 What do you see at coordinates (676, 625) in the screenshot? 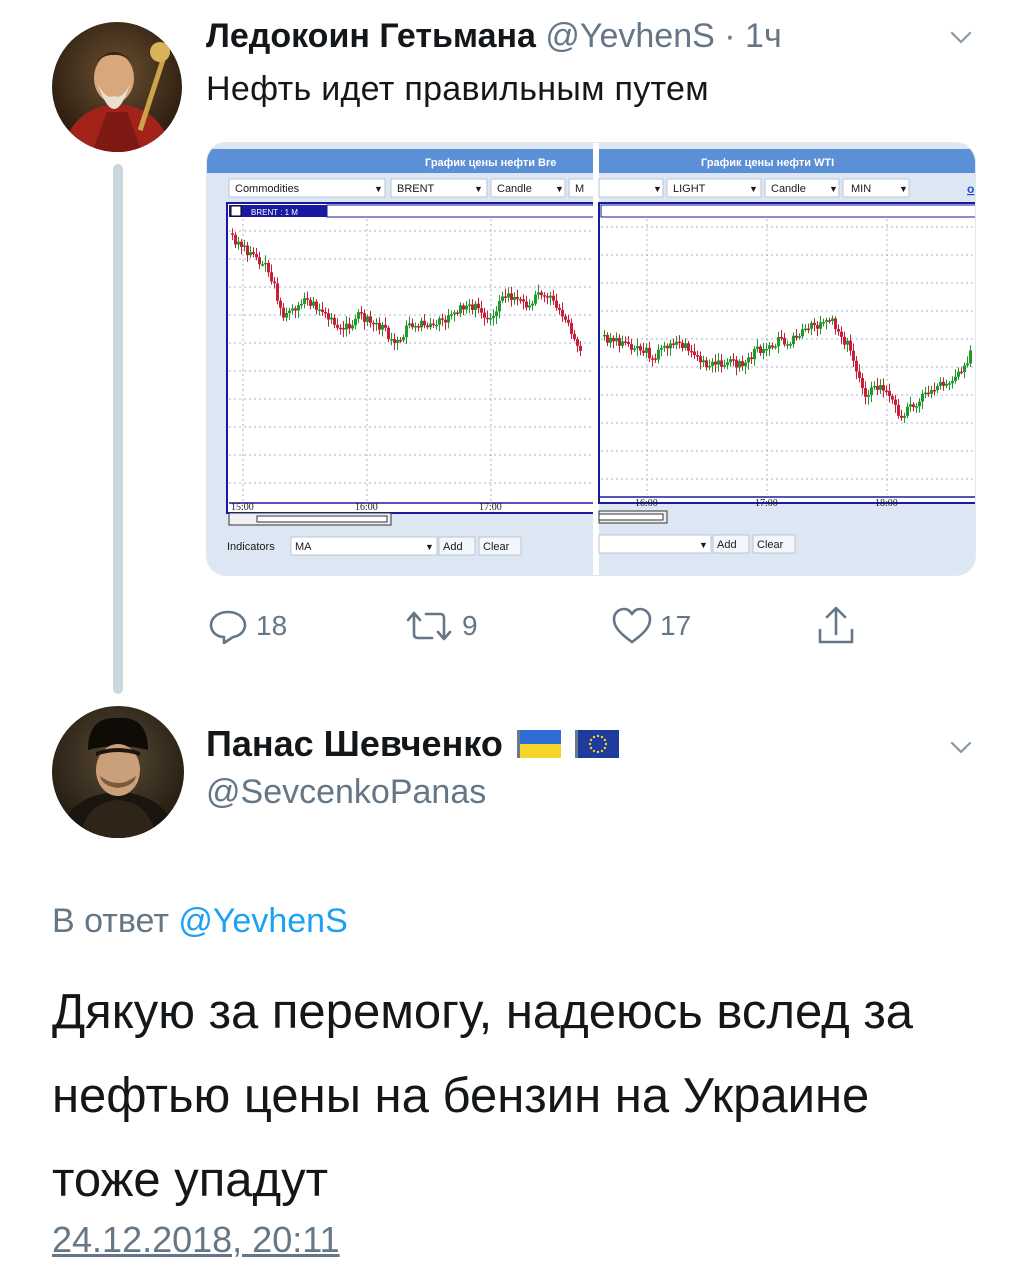
I see `like-count: 17` at bounding box center [676, 625].